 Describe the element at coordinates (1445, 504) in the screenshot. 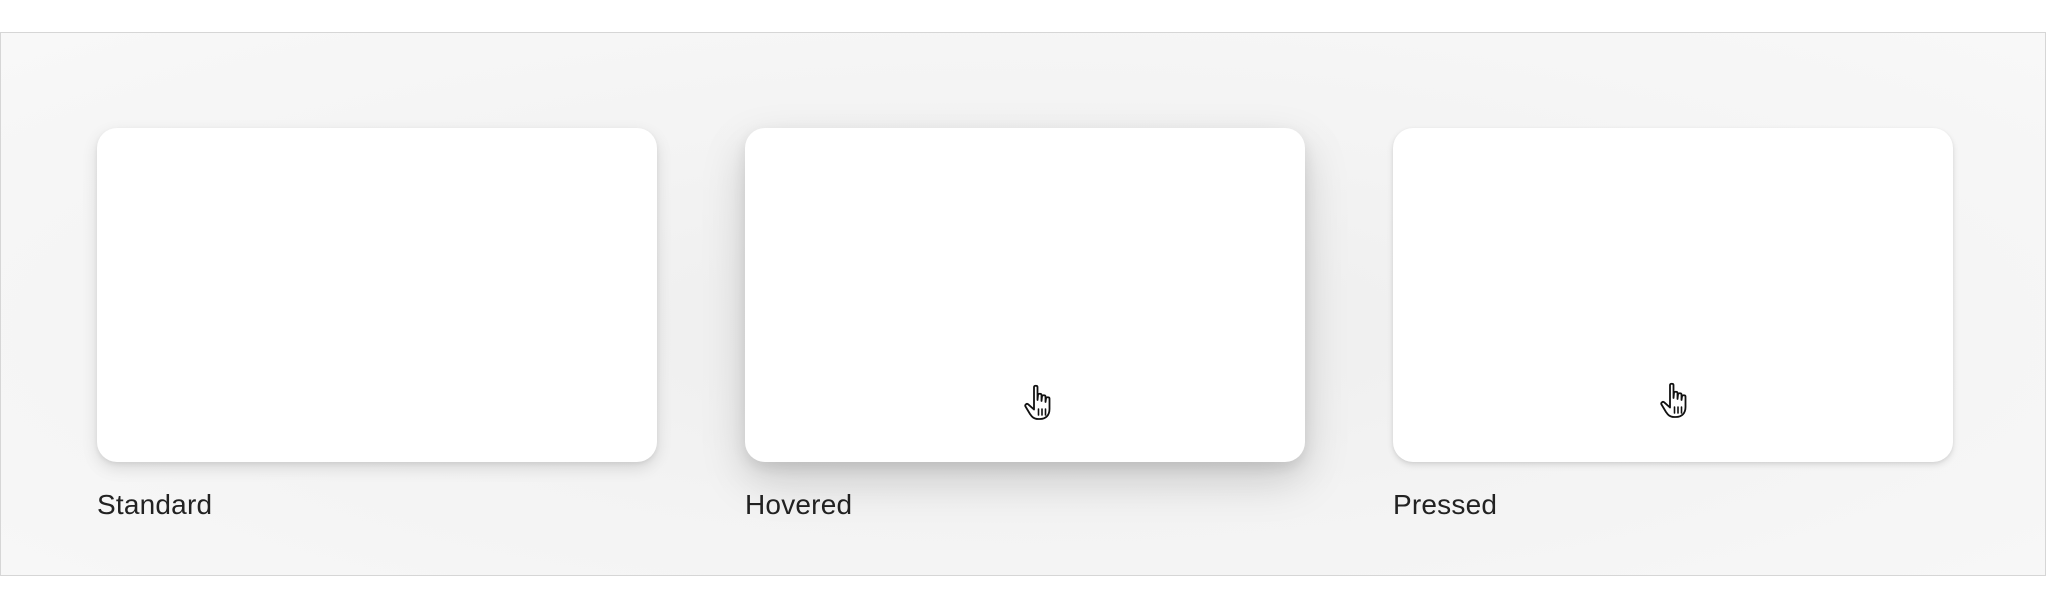

I see `state-label-pressed: Pressed` at that location.